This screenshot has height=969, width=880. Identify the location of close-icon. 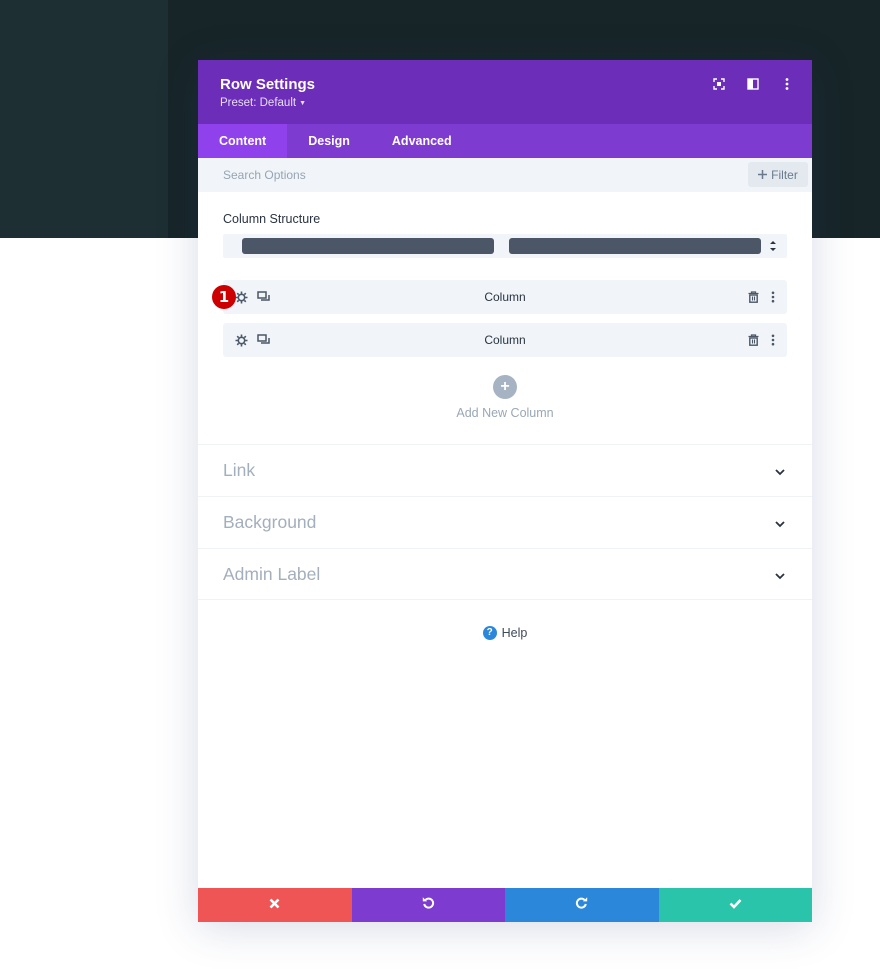
(274, 905).